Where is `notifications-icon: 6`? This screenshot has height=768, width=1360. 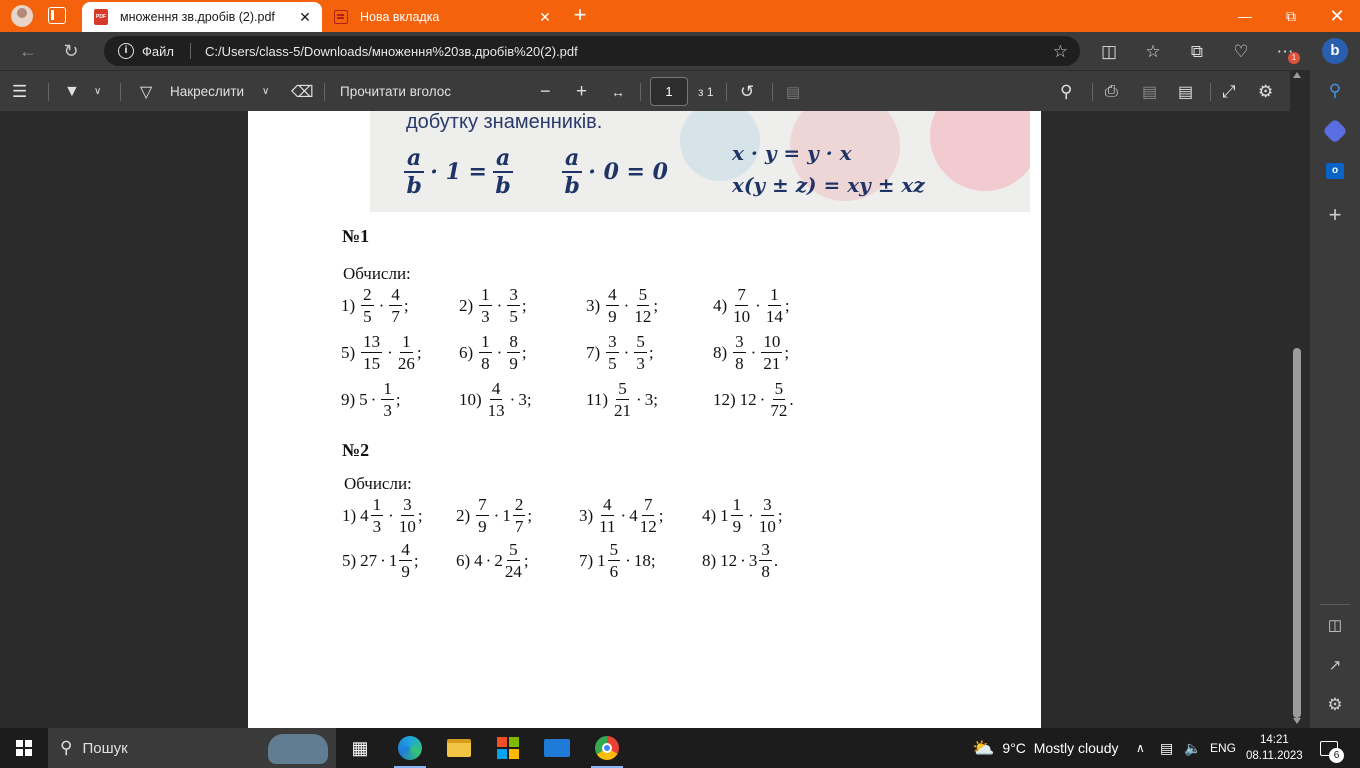
notifications-icon: 6 is located at coordinates (1332, 748).